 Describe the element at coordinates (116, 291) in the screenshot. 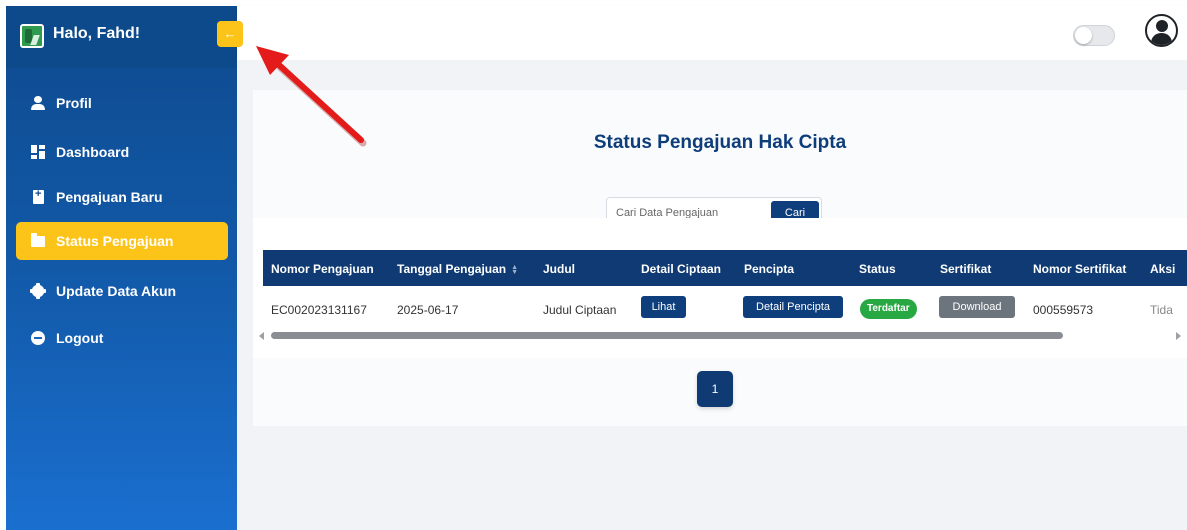

I see `sidebar-item-label: Update Data Akun` at that location.